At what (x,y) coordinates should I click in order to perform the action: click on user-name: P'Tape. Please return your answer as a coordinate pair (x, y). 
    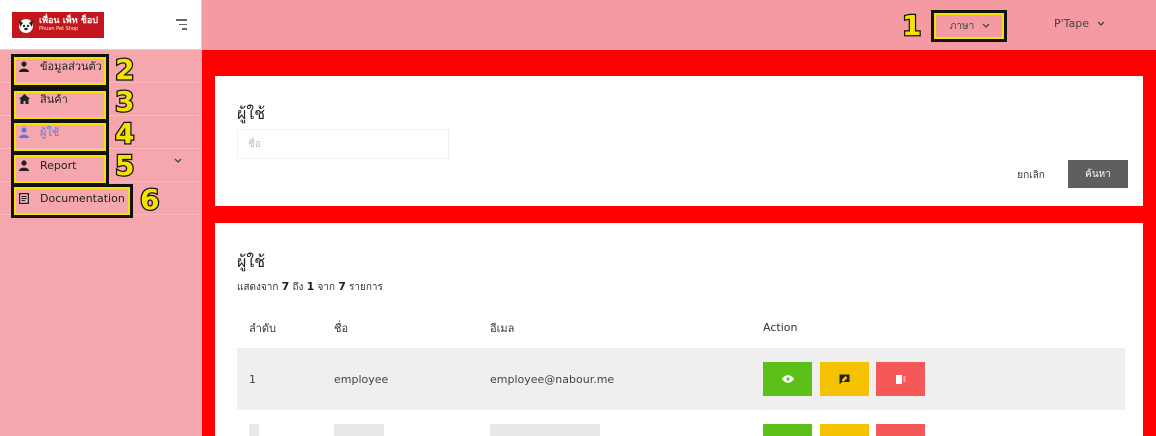
    Looking at the image, I should click on (1072, 23).